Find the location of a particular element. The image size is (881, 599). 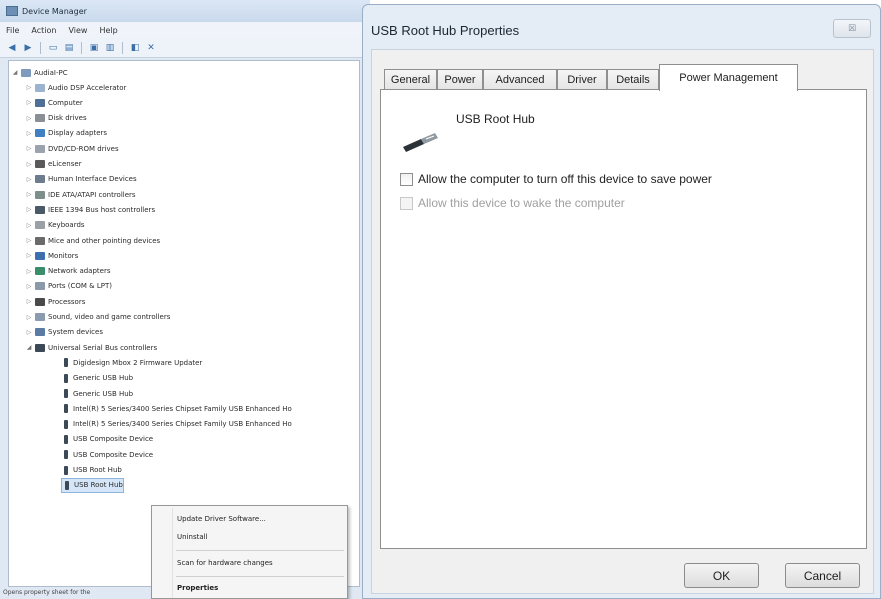

dm-menubar: File Action View Help is located at coordinates (185, 30).